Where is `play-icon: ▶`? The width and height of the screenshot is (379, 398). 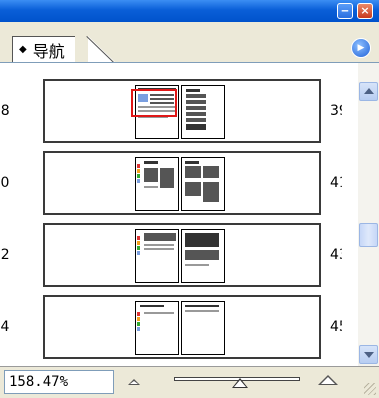 play-icon: ▶ is located at coordinates (361, 48).